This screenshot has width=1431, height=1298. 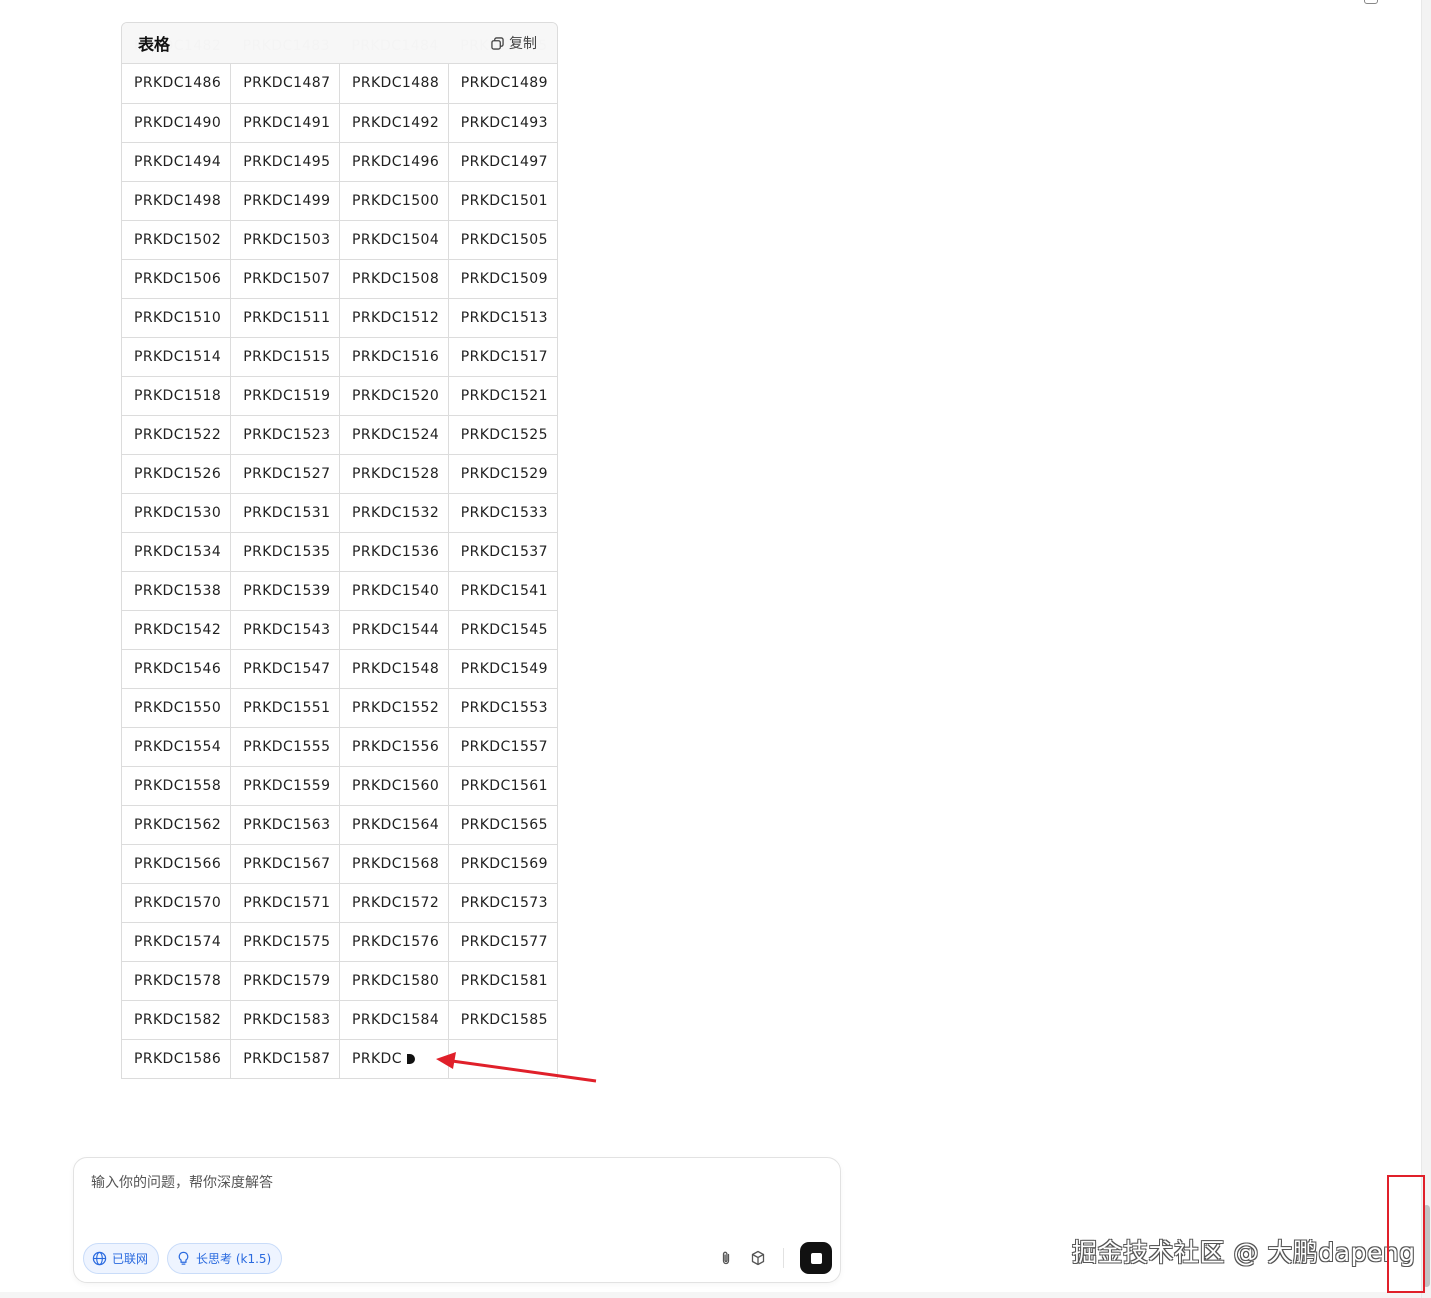 What do you see at coordinates (394, 513) in the screenshot?
I see `table-cell: PRKDC1532` at bounding box center [394, 513].